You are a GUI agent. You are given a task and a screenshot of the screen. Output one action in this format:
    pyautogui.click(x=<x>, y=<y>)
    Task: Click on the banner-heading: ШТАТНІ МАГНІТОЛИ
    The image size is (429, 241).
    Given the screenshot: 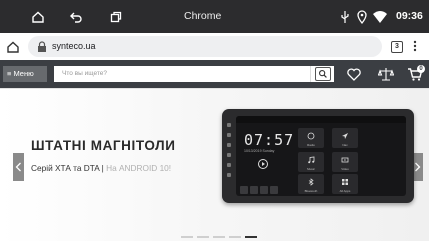 What is the action you would take?
    pyautogui.click(x=103, y=145)
    